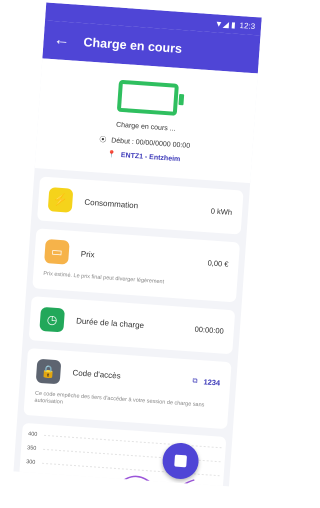 The image size is (320, 508). I want to click on access-code-value: 1234, so click(212, 382).